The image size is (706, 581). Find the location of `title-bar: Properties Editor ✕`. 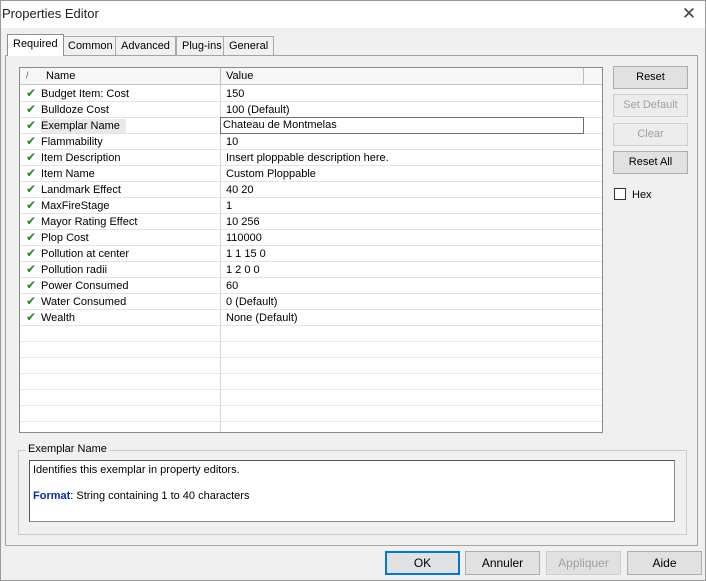

title-bar: Properties Editor ✕ is located at coordinates (353, 14).